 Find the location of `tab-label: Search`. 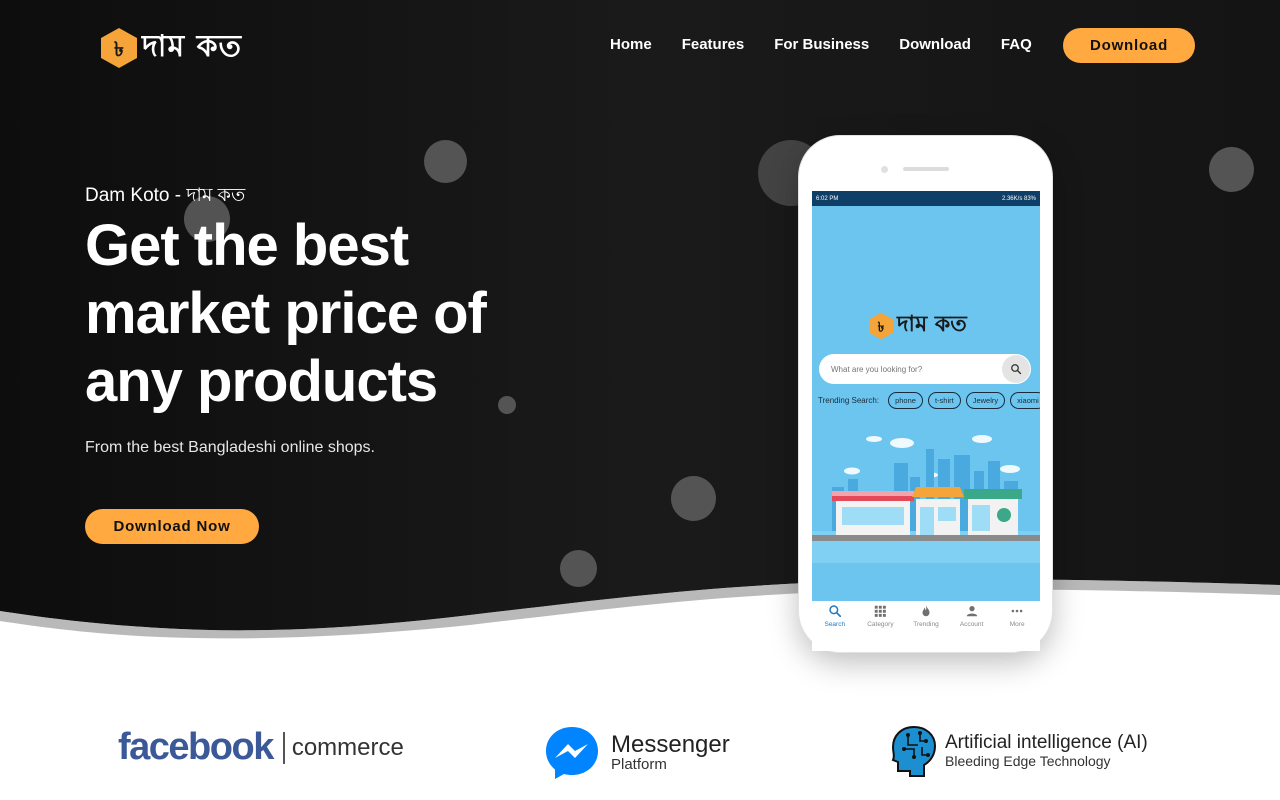

tab-label: Search is located at coordinates (835, 624).